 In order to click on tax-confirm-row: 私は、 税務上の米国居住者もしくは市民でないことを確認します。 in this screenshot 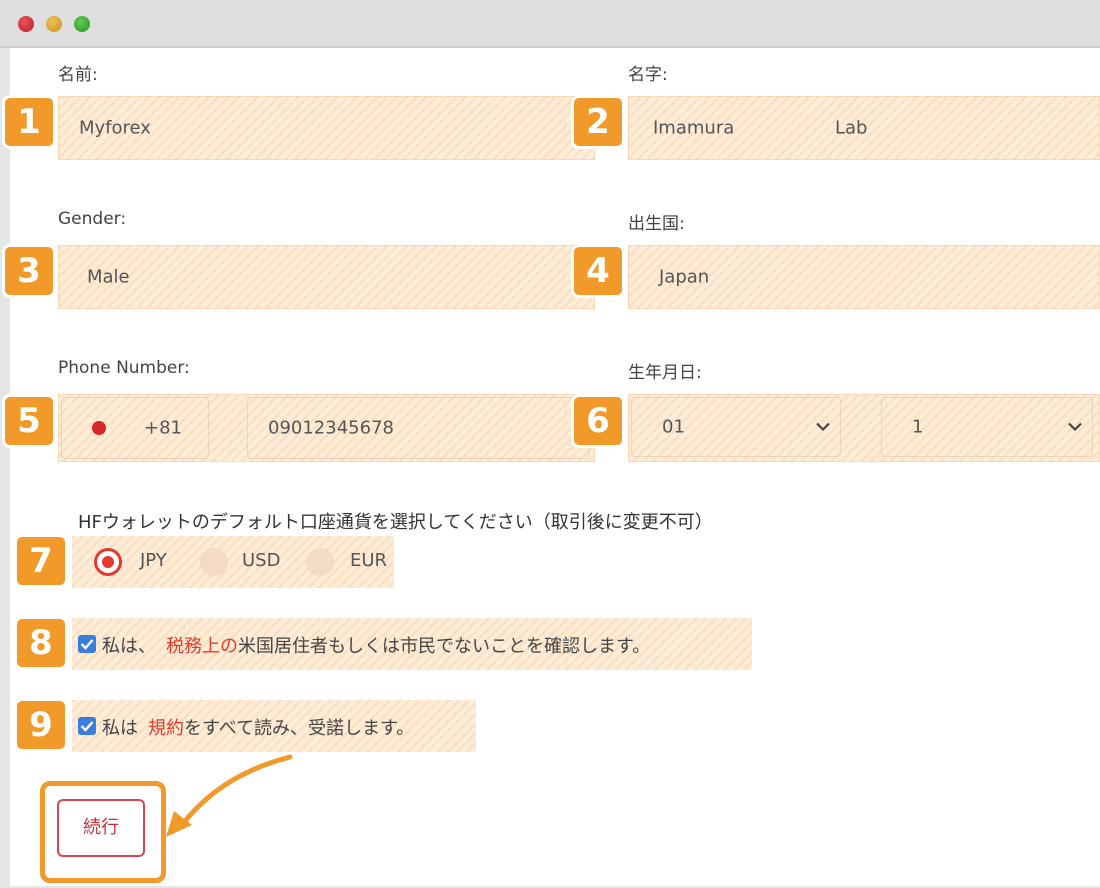, I will do `click(412, 644)`.